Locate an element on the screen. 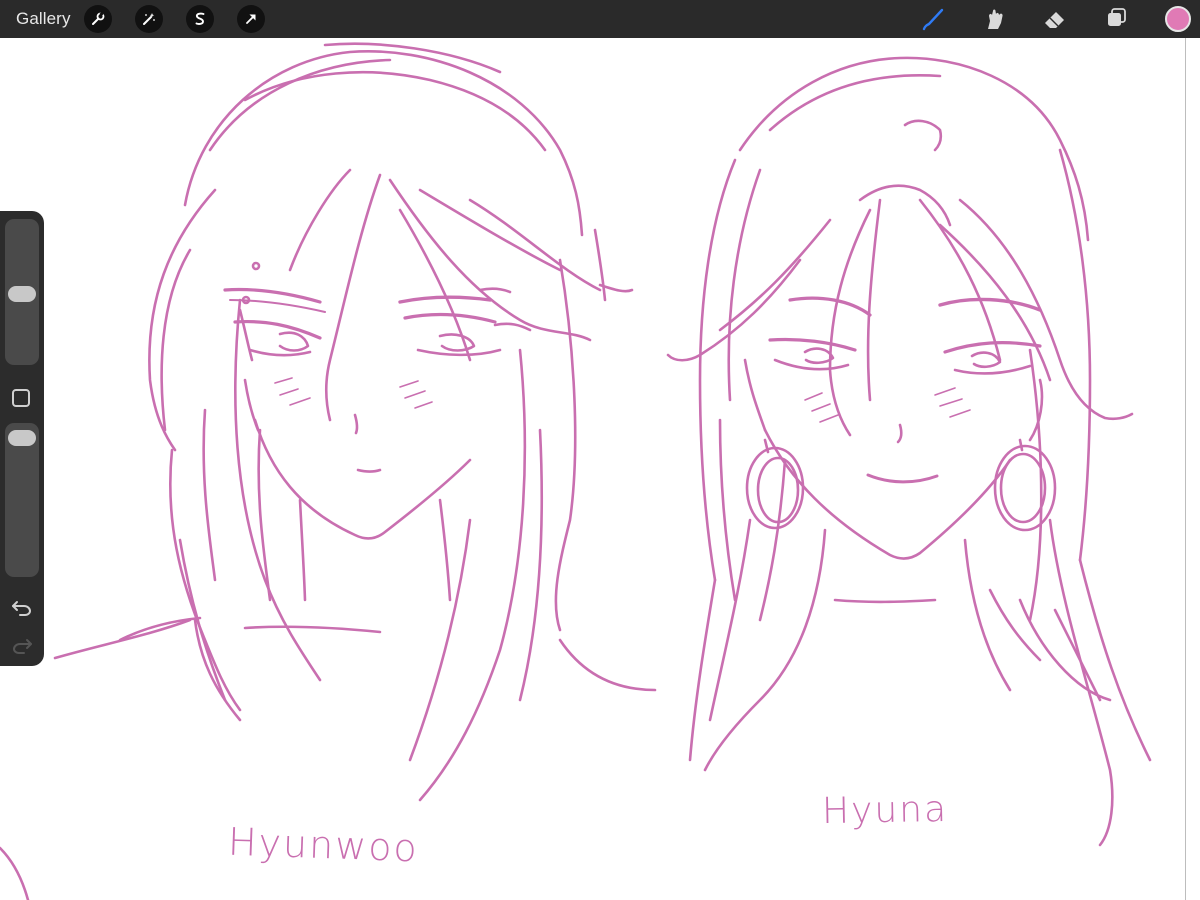  arrow-cursor-icon is located at coordinates (251, 19).